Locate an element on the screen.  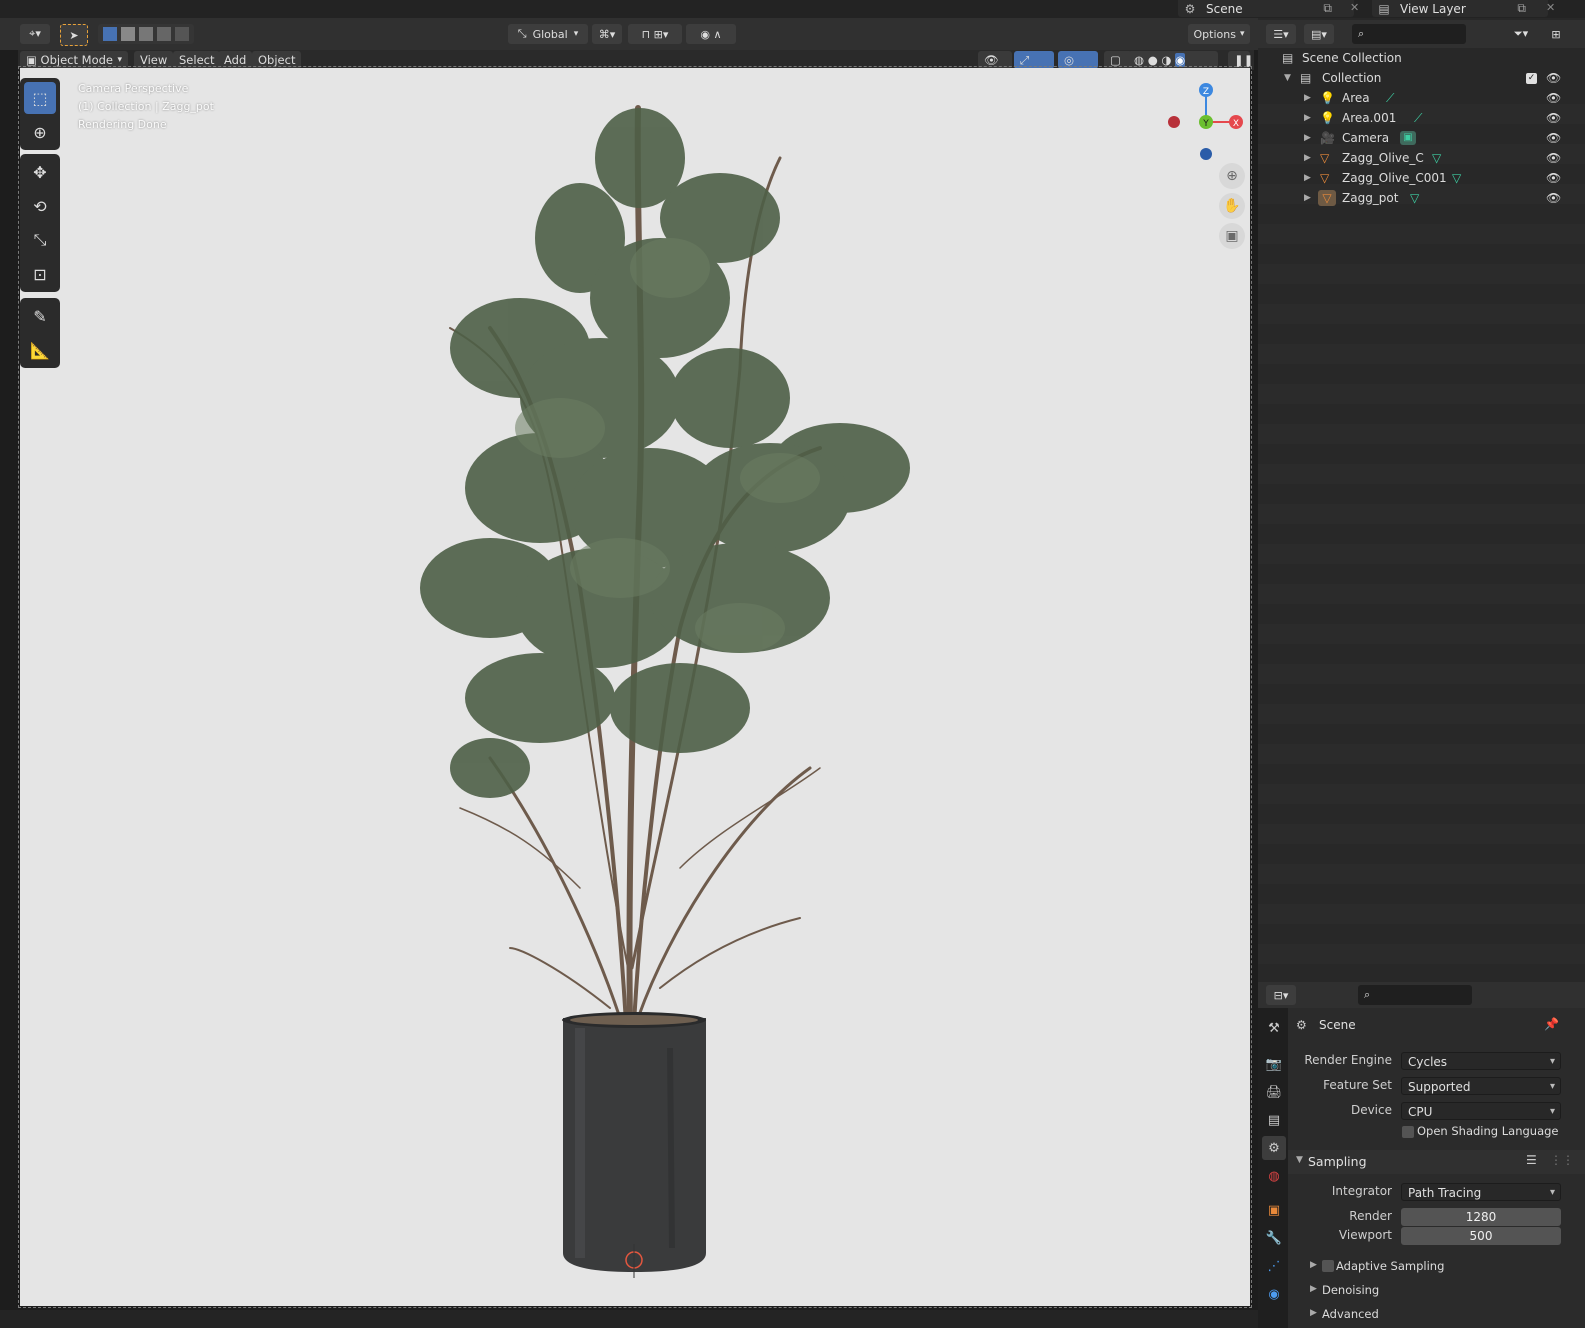
presets-list-icon: ☰ is located at coordinates (1531, 1160).